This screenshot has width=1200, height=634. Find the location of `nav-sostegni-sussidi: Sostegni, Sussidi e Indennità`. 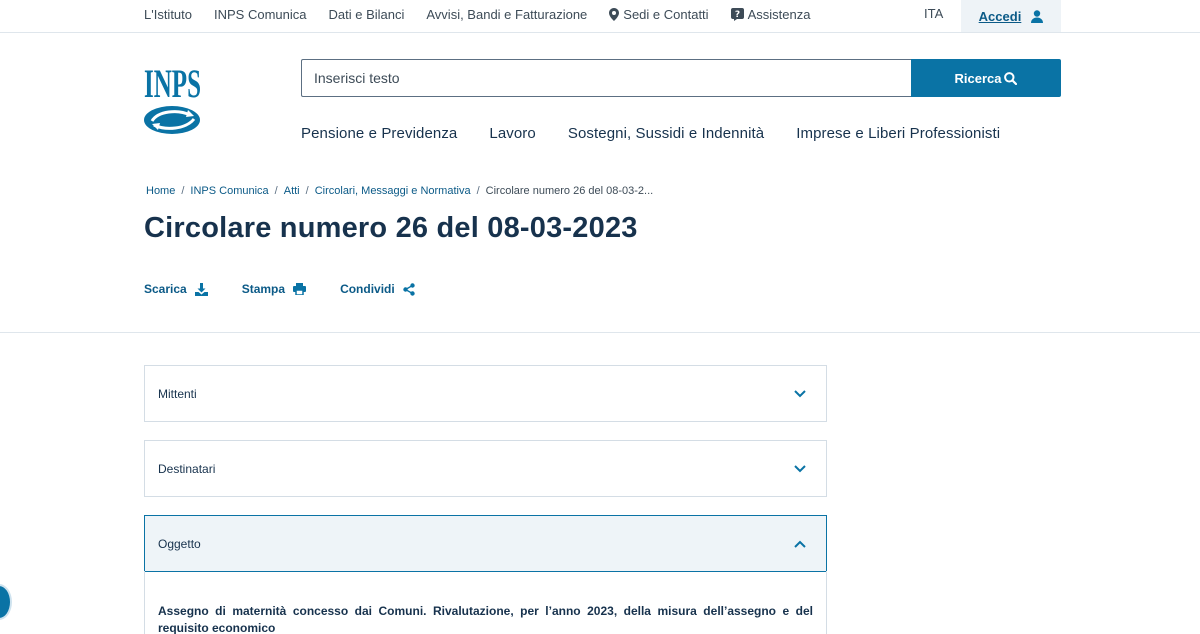

nav-sostegni-sussidi: Sostegni, Sussidi e Indennità is located at coordinates (666, 133).